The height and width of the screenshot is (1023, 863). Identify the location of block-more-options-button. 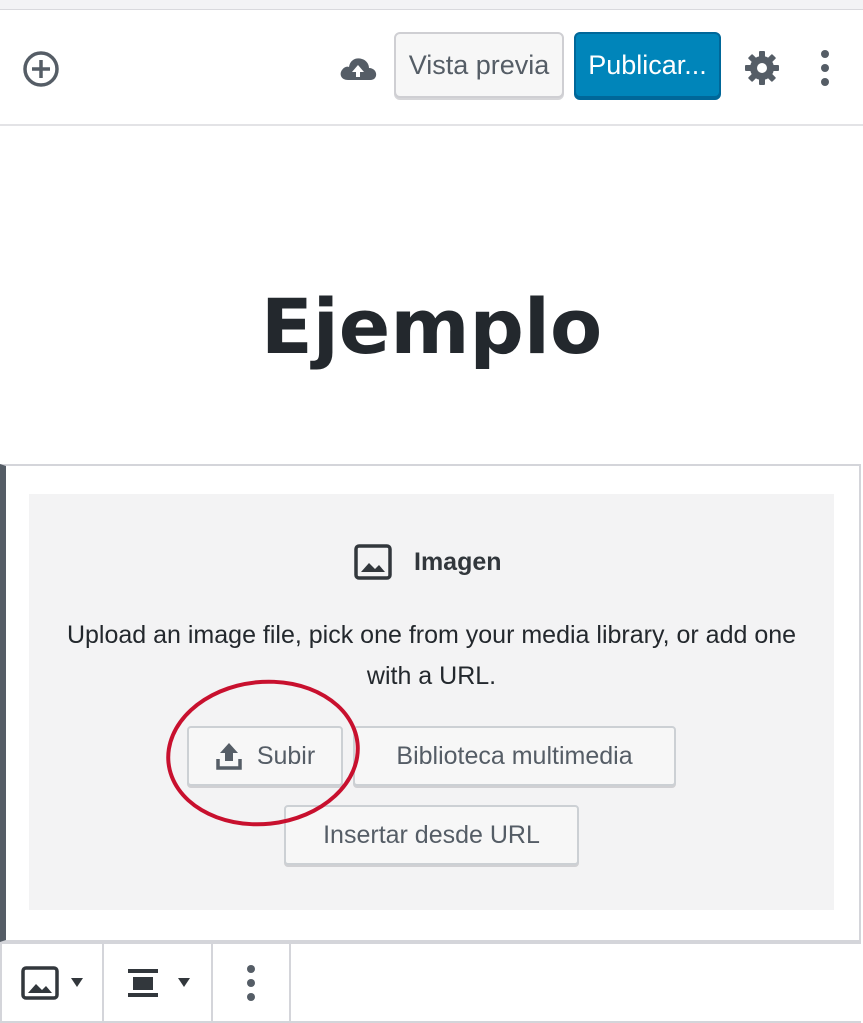
(252, 982).